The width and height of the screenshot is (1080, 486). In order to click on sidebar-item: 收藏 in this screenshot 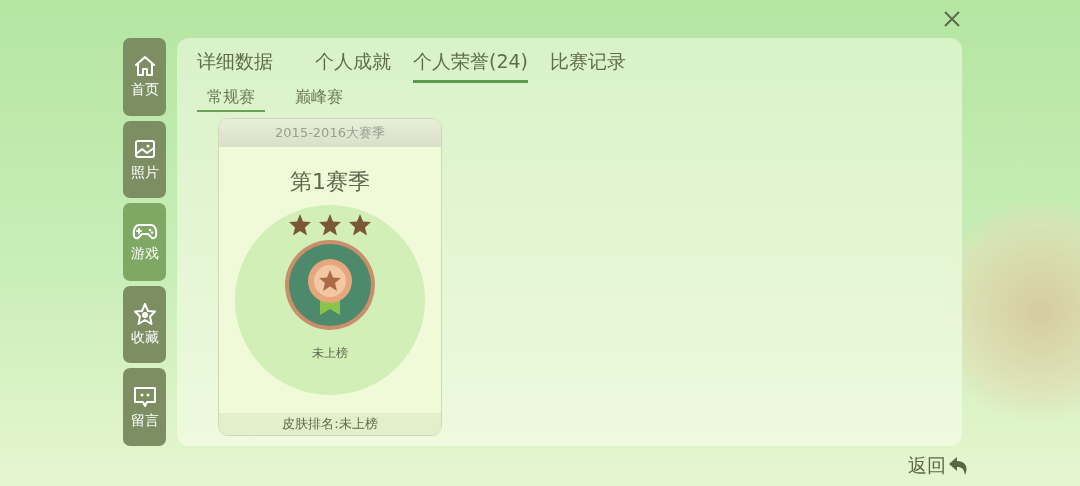, I will do `click(144, 324)`.